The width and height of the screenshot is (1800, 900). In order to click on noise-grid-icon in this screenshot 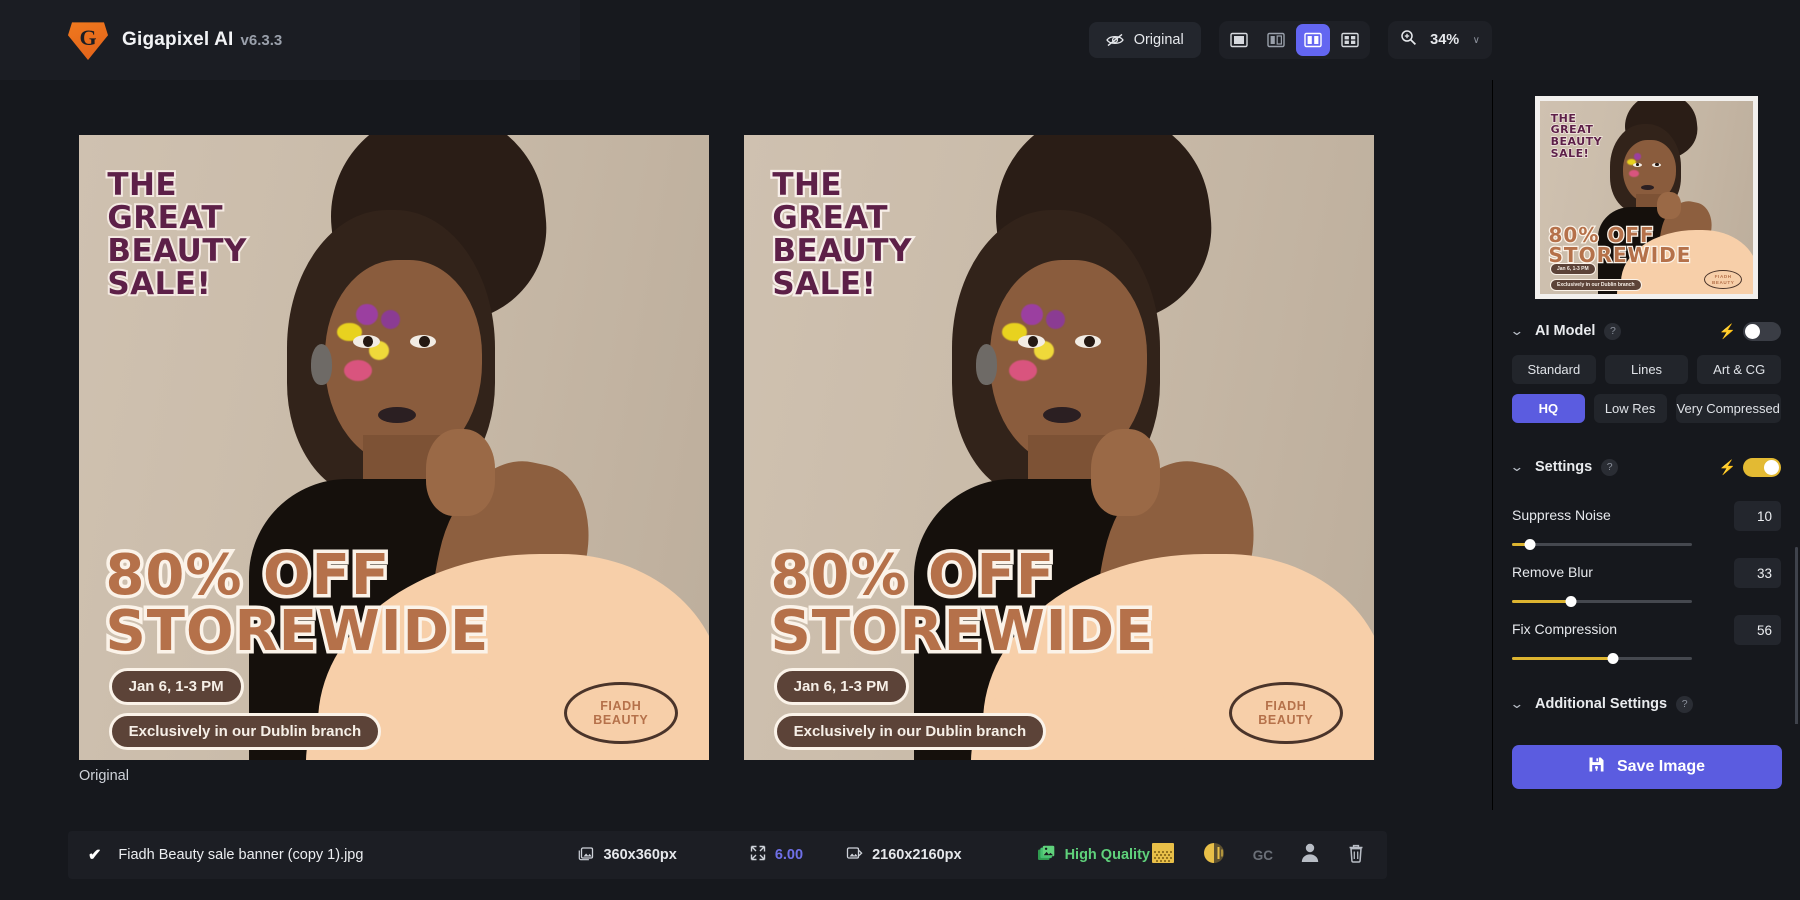, I will do `click(1163, 855)`.